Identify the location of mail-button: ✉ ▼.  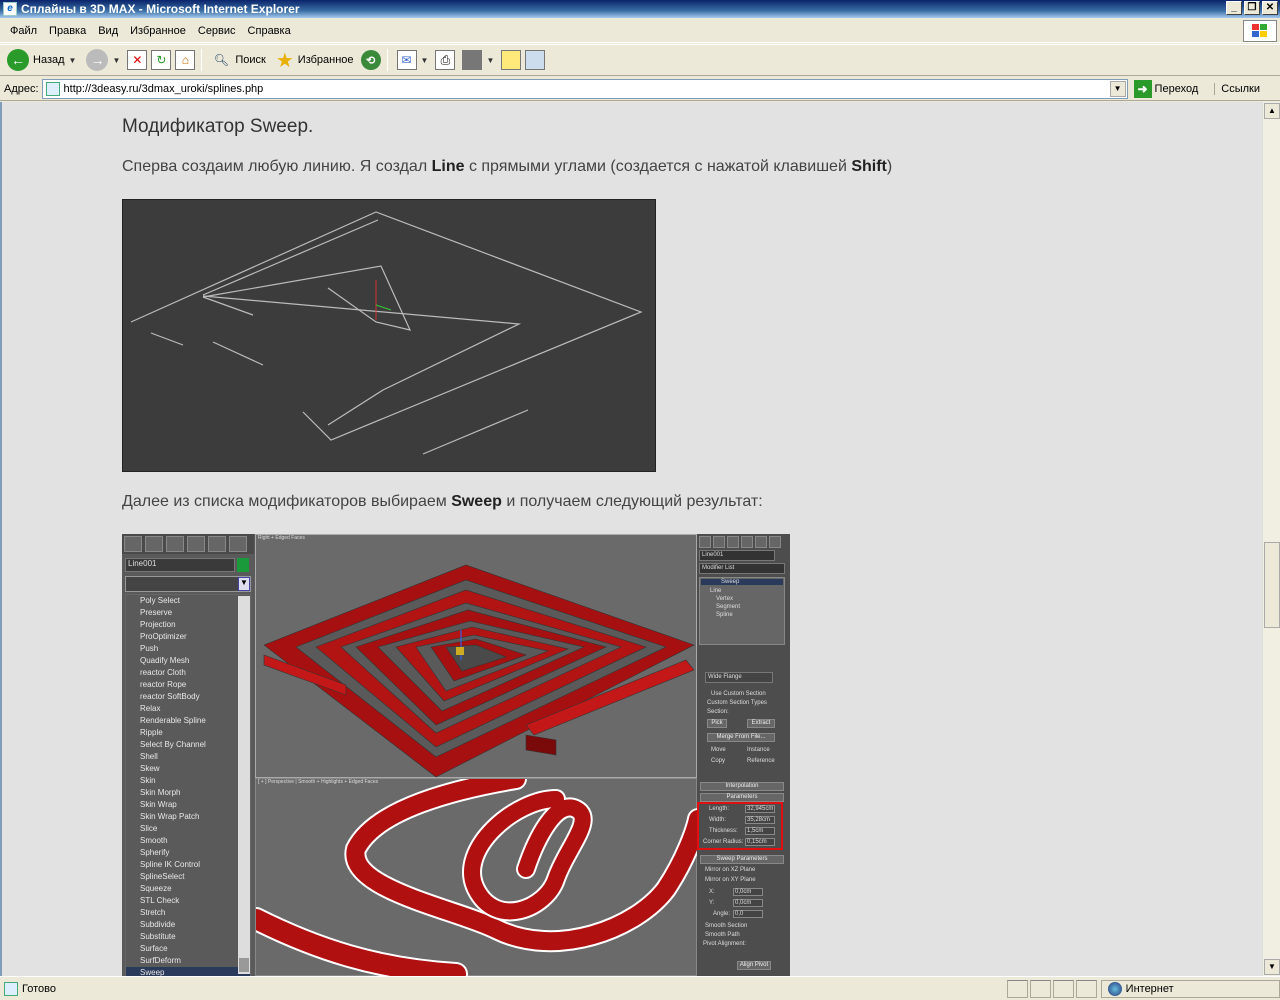
(413, 60).